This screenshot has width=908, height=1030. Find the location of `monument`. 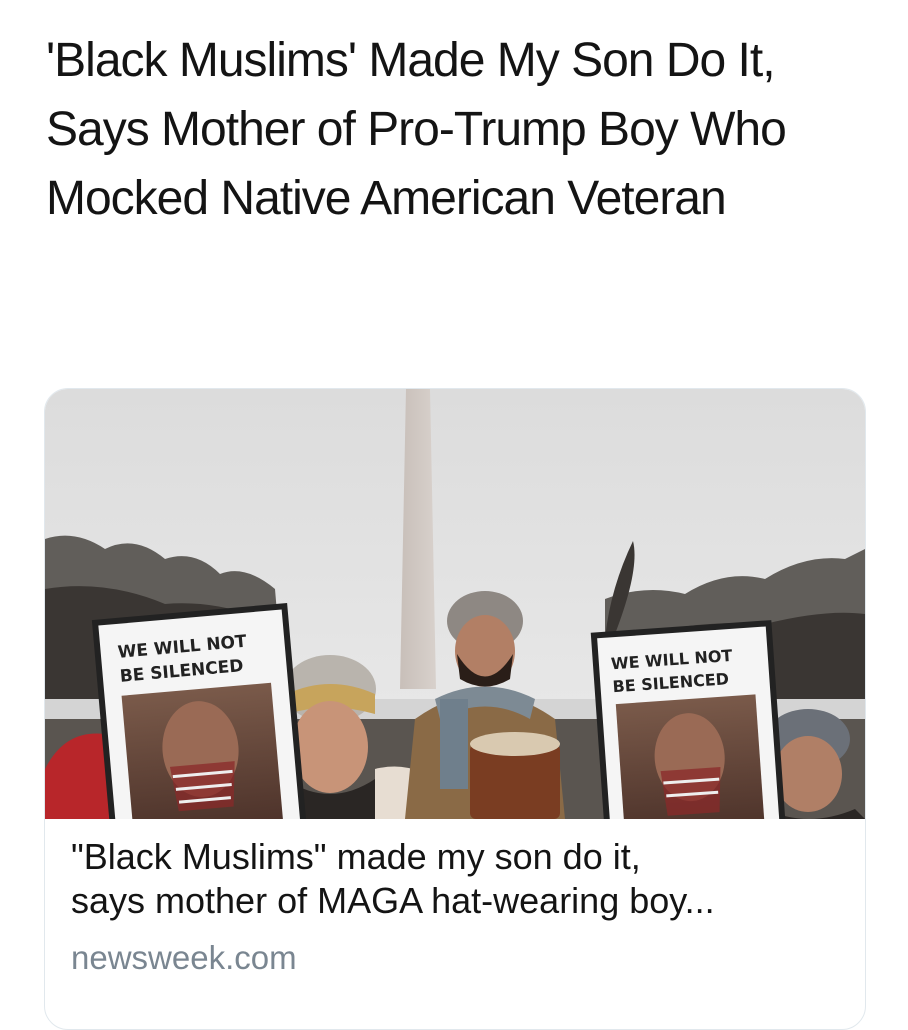

monument is located at coordinates (418, 539).